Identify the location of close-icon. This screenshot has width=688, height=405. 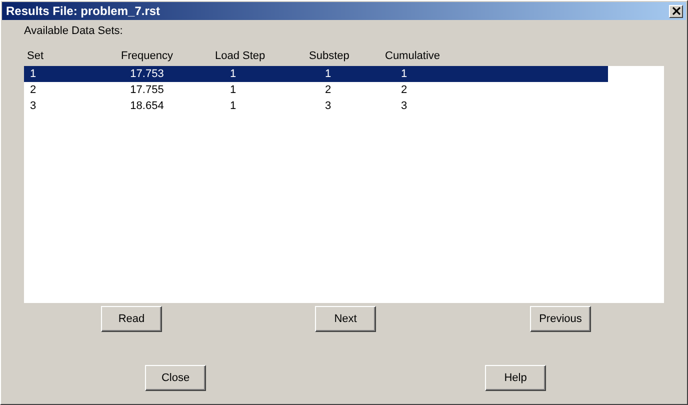
(676, 11).